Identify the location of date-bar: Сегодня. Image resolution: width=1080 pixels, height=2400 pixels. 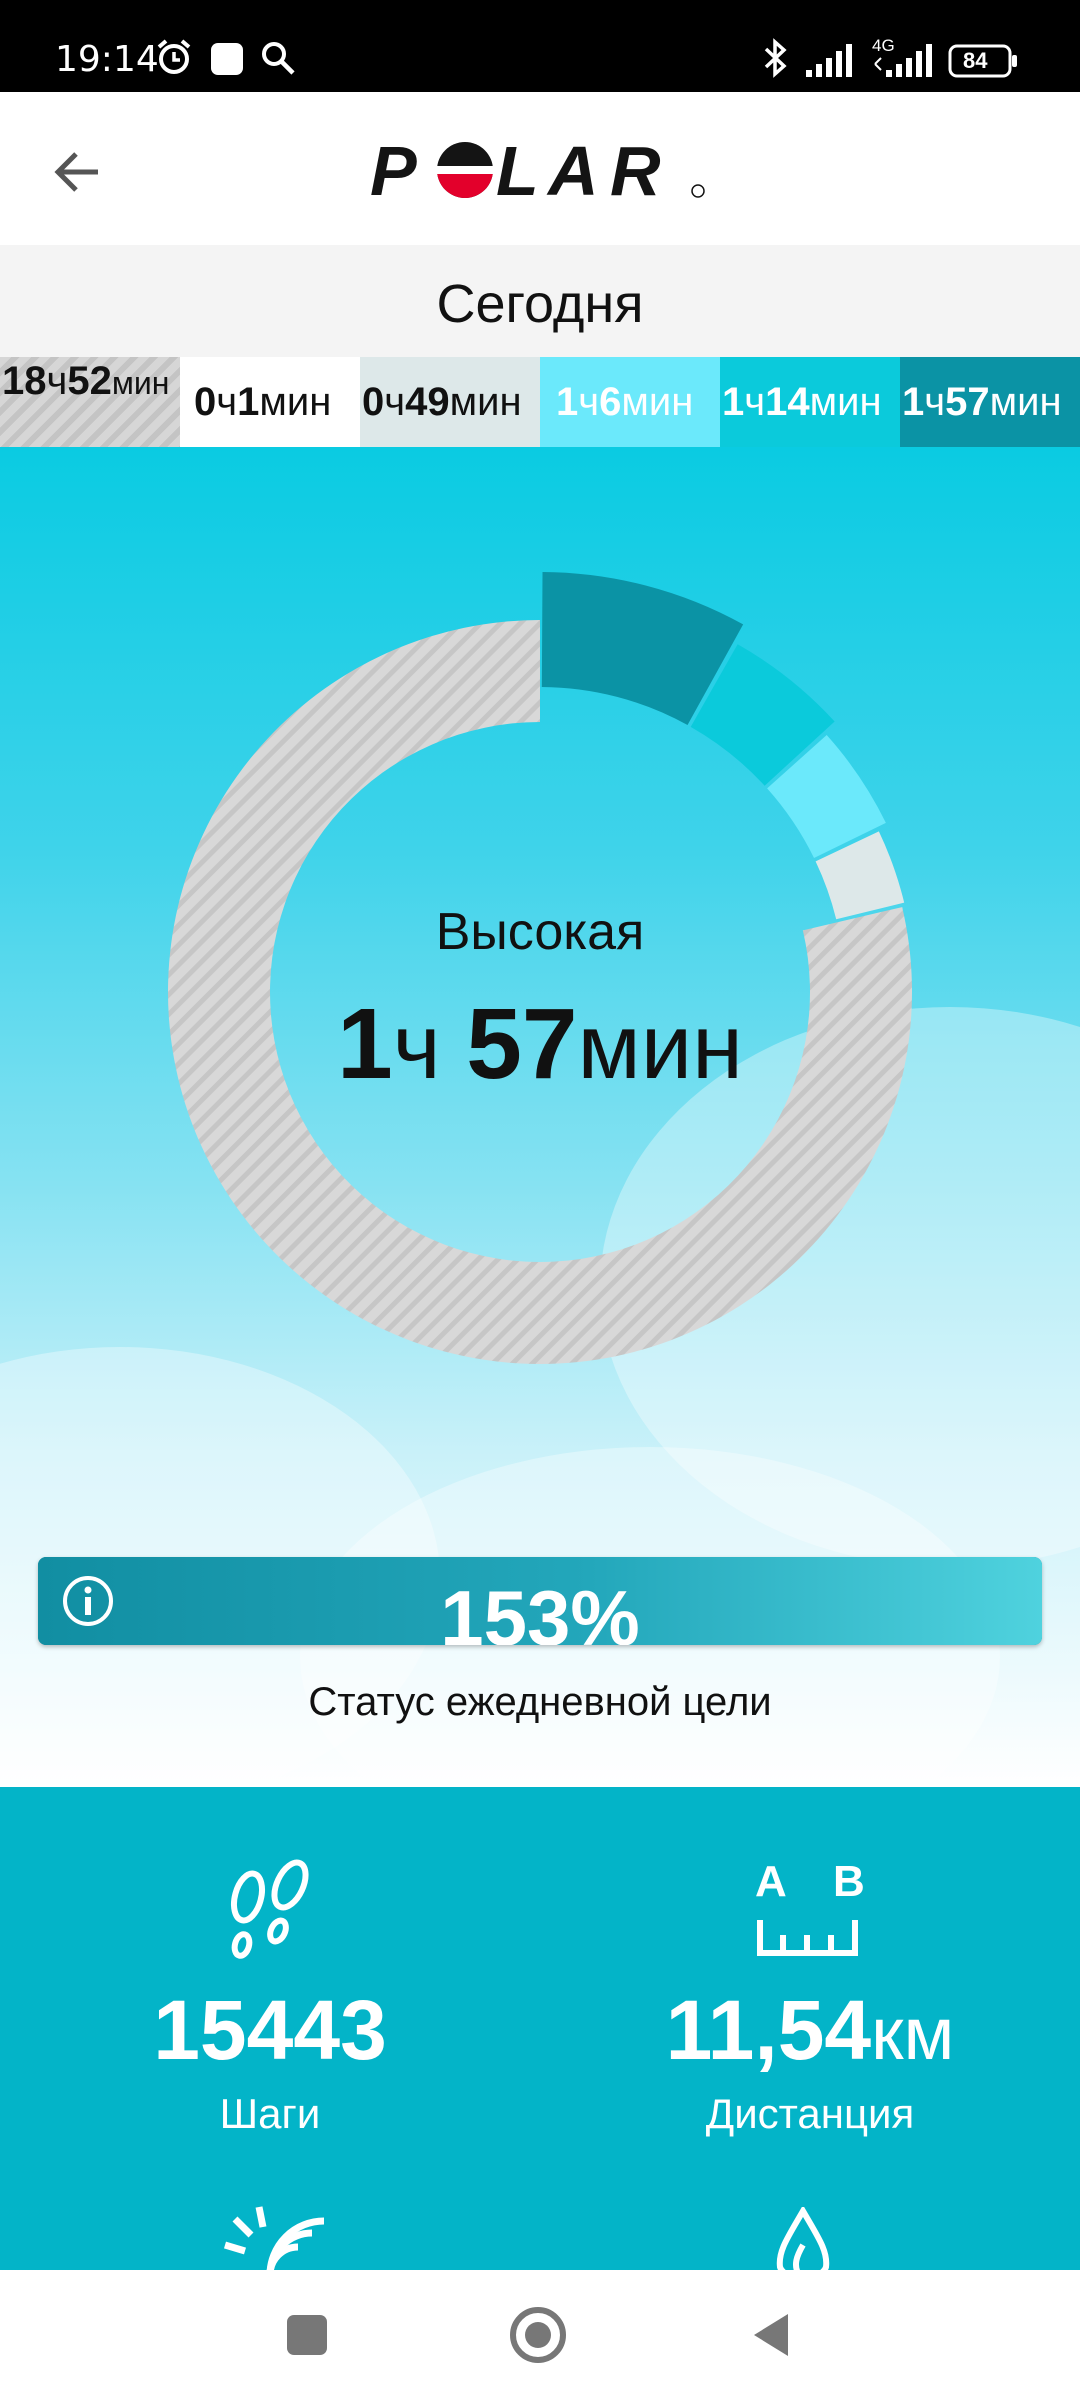
(540, 301).